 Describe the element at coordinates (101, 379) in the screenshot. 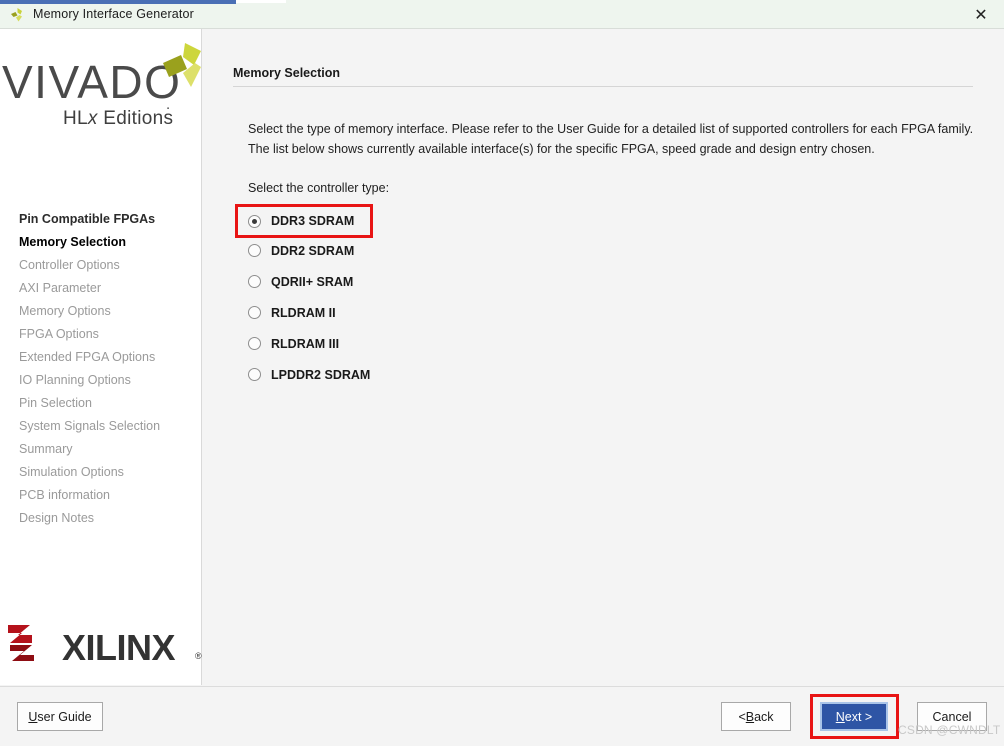

I see `sidebar-item-io-planning-options: IO Planning Options` at that location.